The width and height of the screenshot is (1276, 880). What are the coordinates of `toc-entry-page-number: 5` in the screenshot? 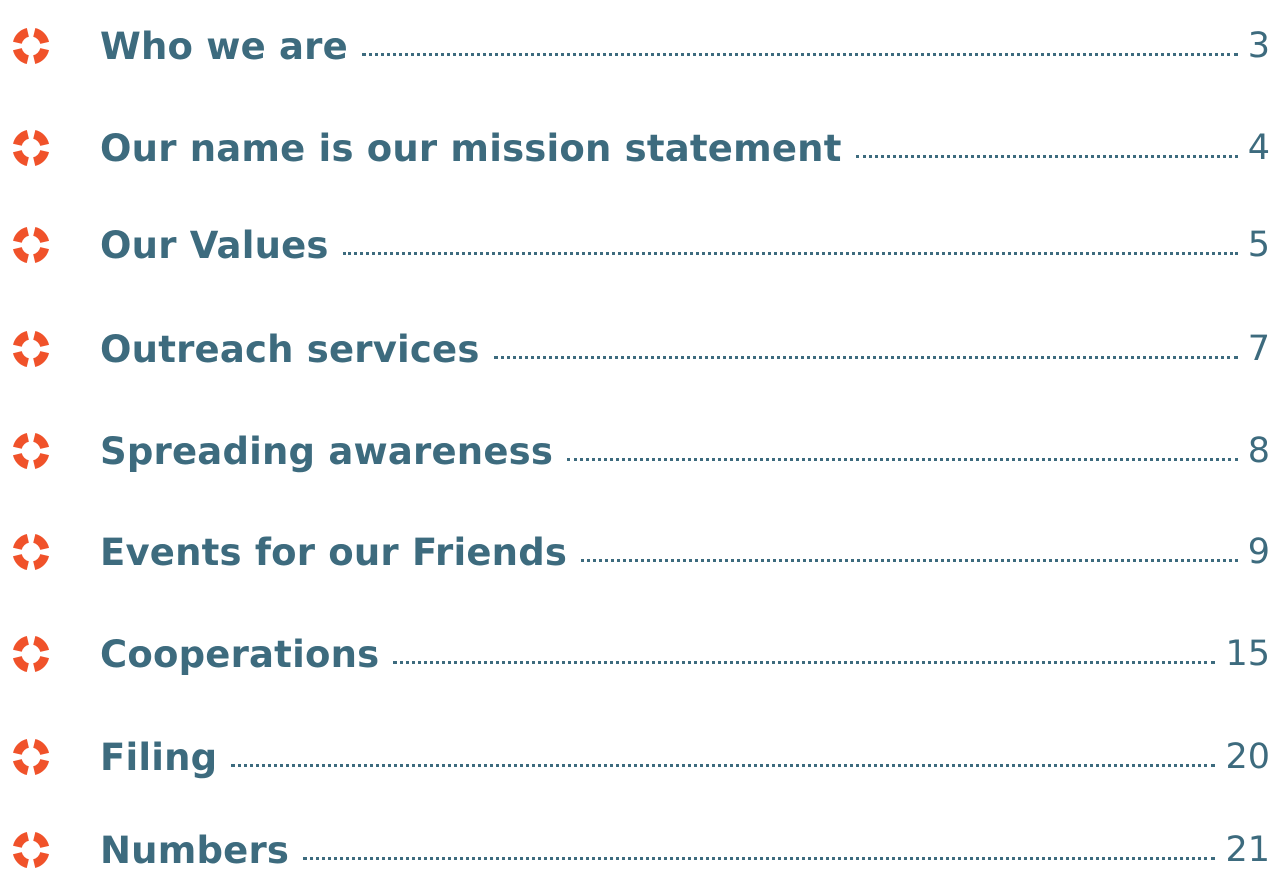 It's located at (1258, 245).